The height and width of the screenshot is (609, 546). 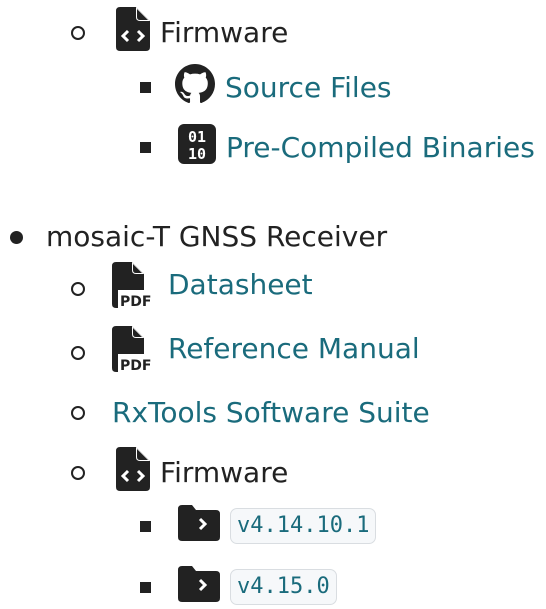 I want to click on reference-manual-link: Reference Manual, so click(x=294, y=348).